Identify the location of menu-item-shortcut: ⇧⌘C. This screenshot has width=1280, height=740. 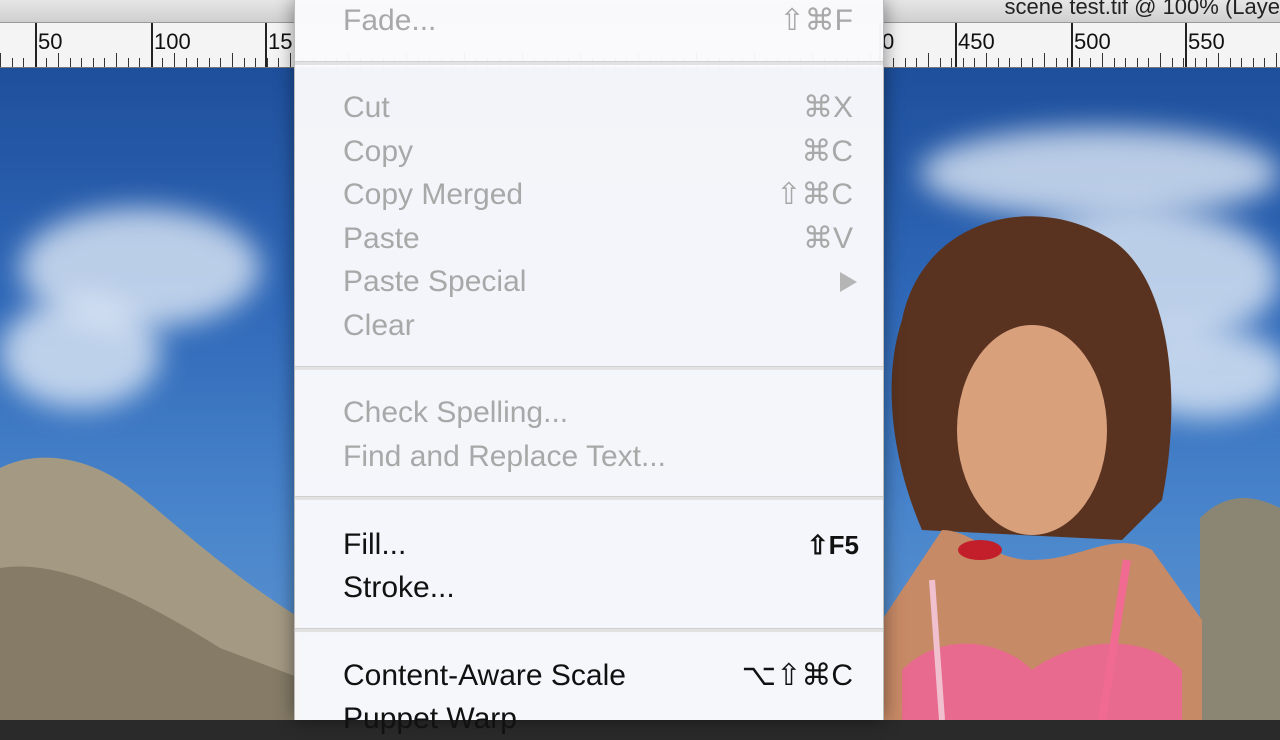
(814, 194).